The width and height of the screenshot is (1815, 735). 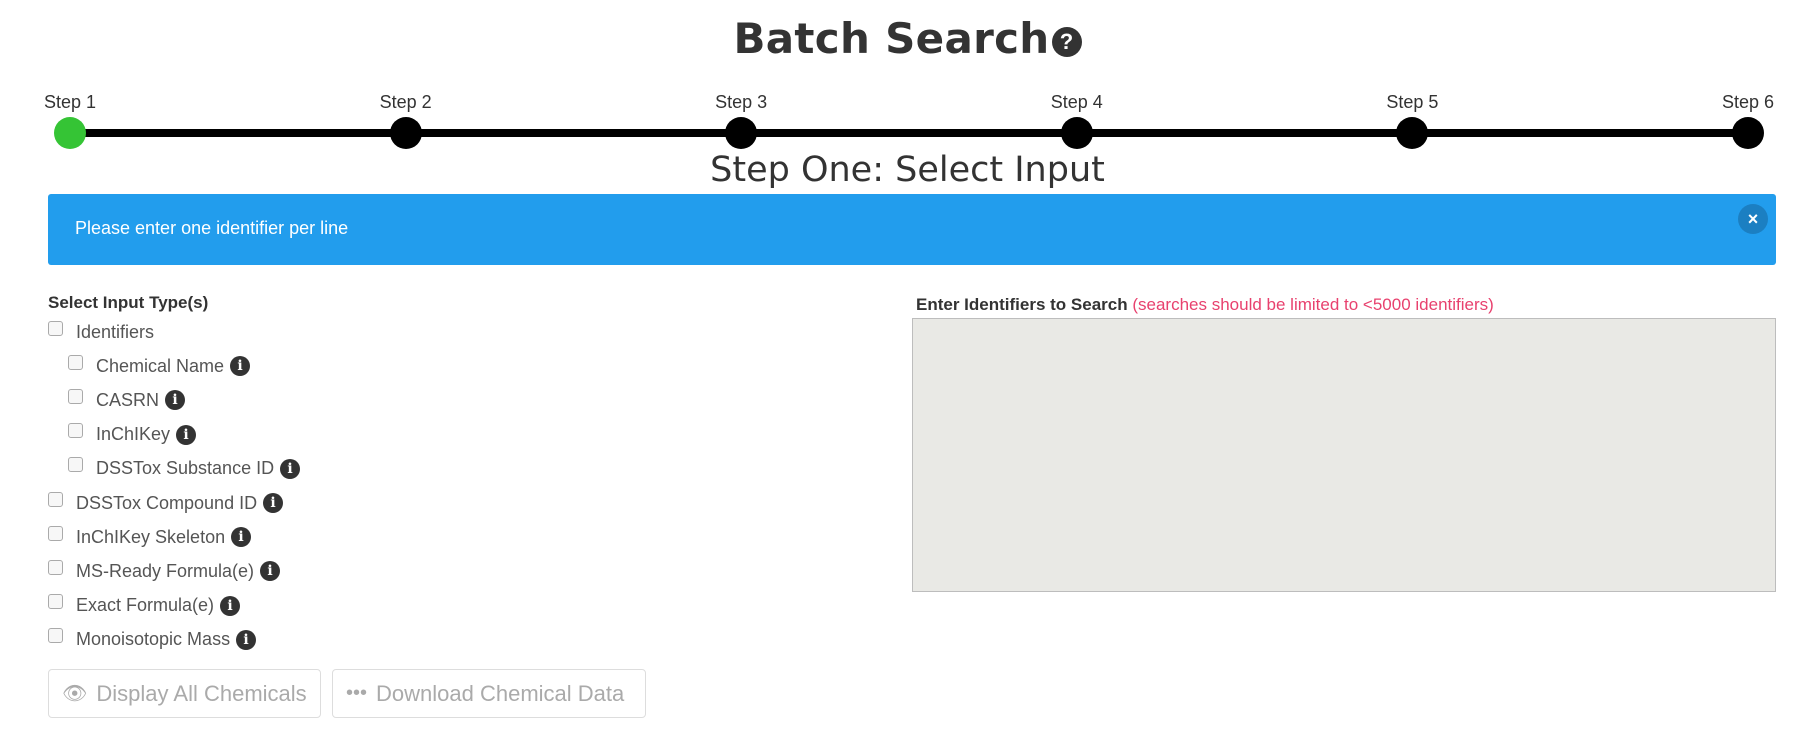 I want to click on download-chemical-data-button: ••• Download Chemical Data, so click(x=489, y=693).